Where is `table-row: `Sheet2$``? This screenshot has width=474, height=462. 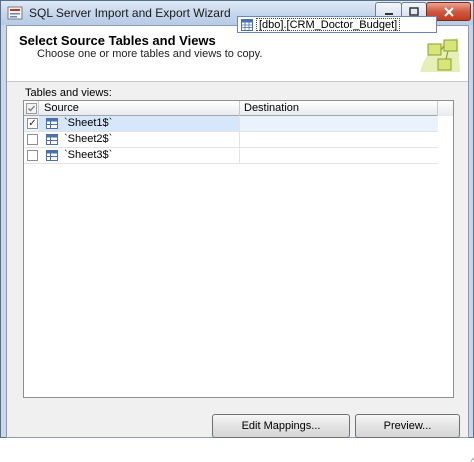
table-row: `Sheet2$` is located at coordinates (231, 140).